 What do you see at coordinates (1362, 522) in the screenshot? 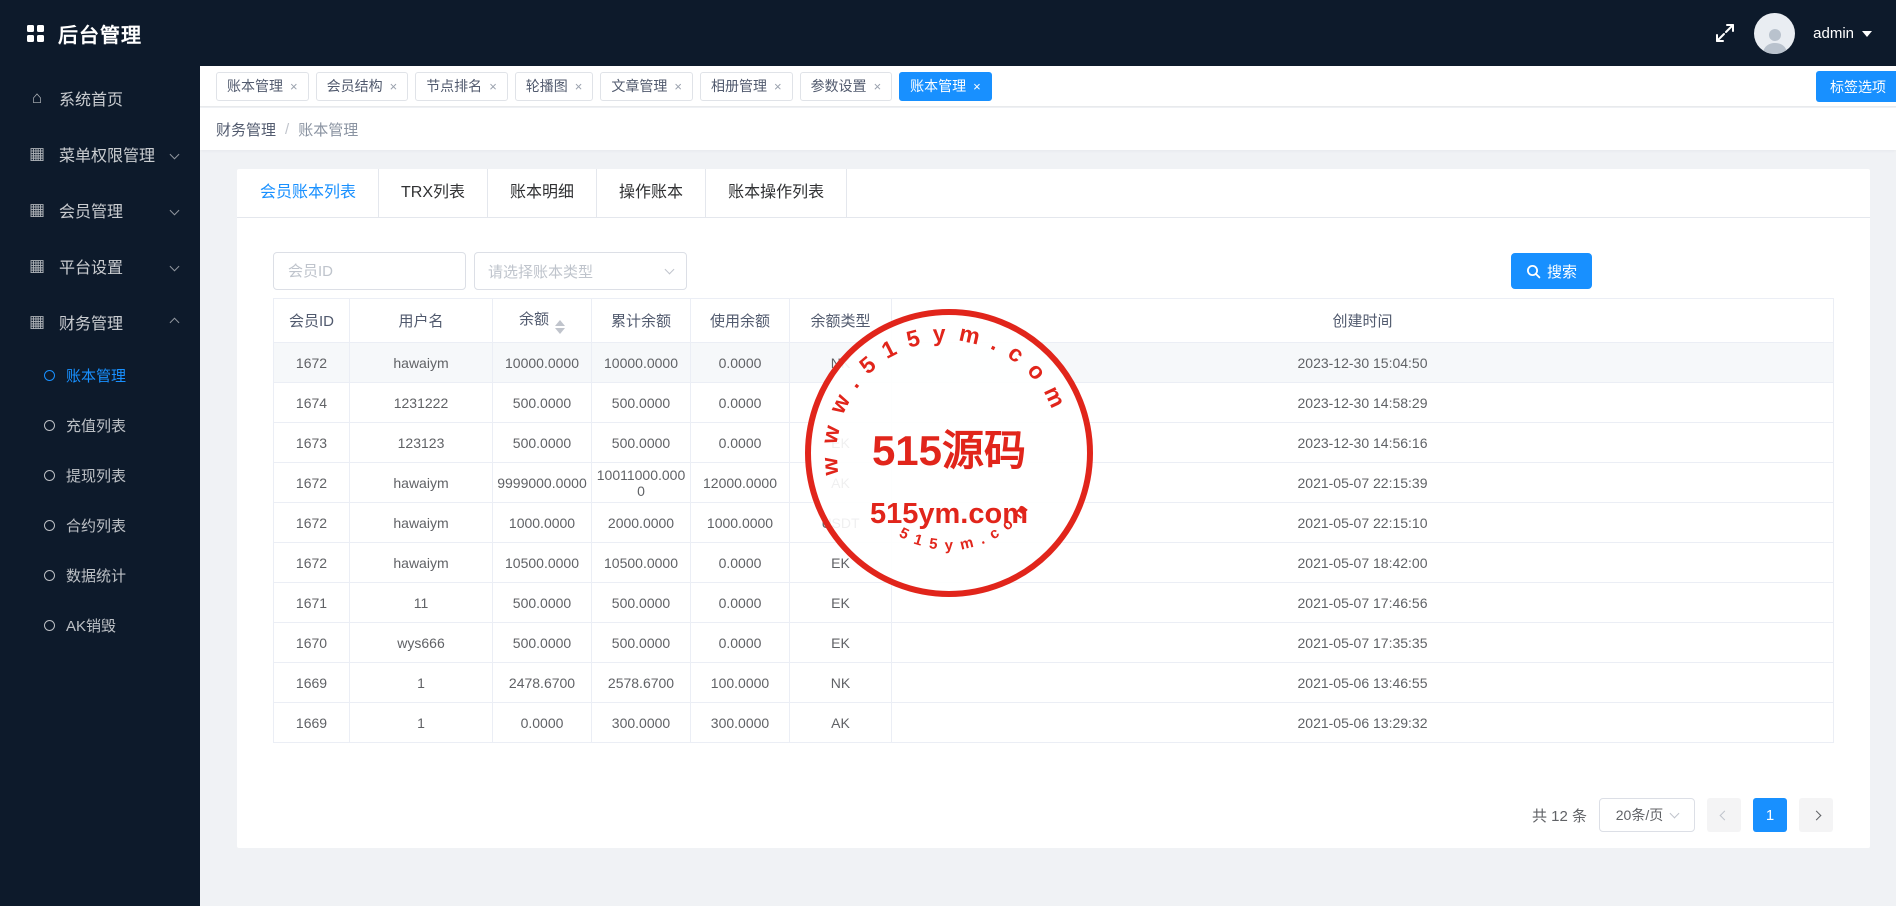
I see `table-cell: 2021-05-07 22:15:10` at bounding box center [1362, 522].